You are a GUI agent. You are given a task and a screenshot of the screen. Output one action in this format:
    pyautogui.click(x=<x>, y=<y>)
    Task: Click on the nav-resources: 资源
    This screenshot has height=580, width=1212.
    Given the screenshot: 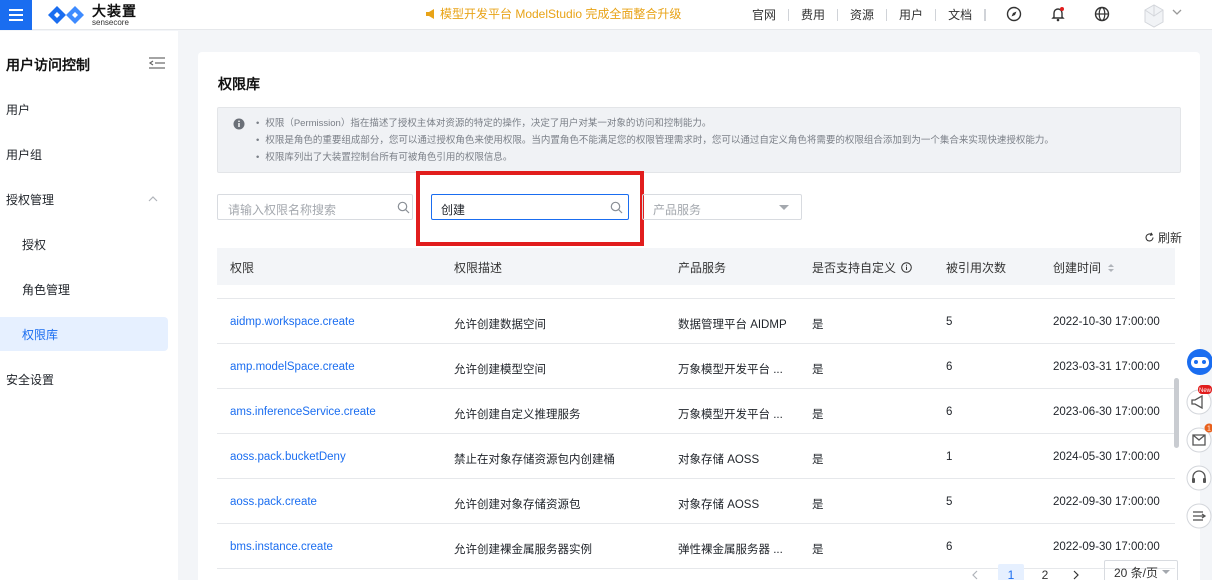 What is the action you would take?
    pyautogui.click(x=863, y=15)
    